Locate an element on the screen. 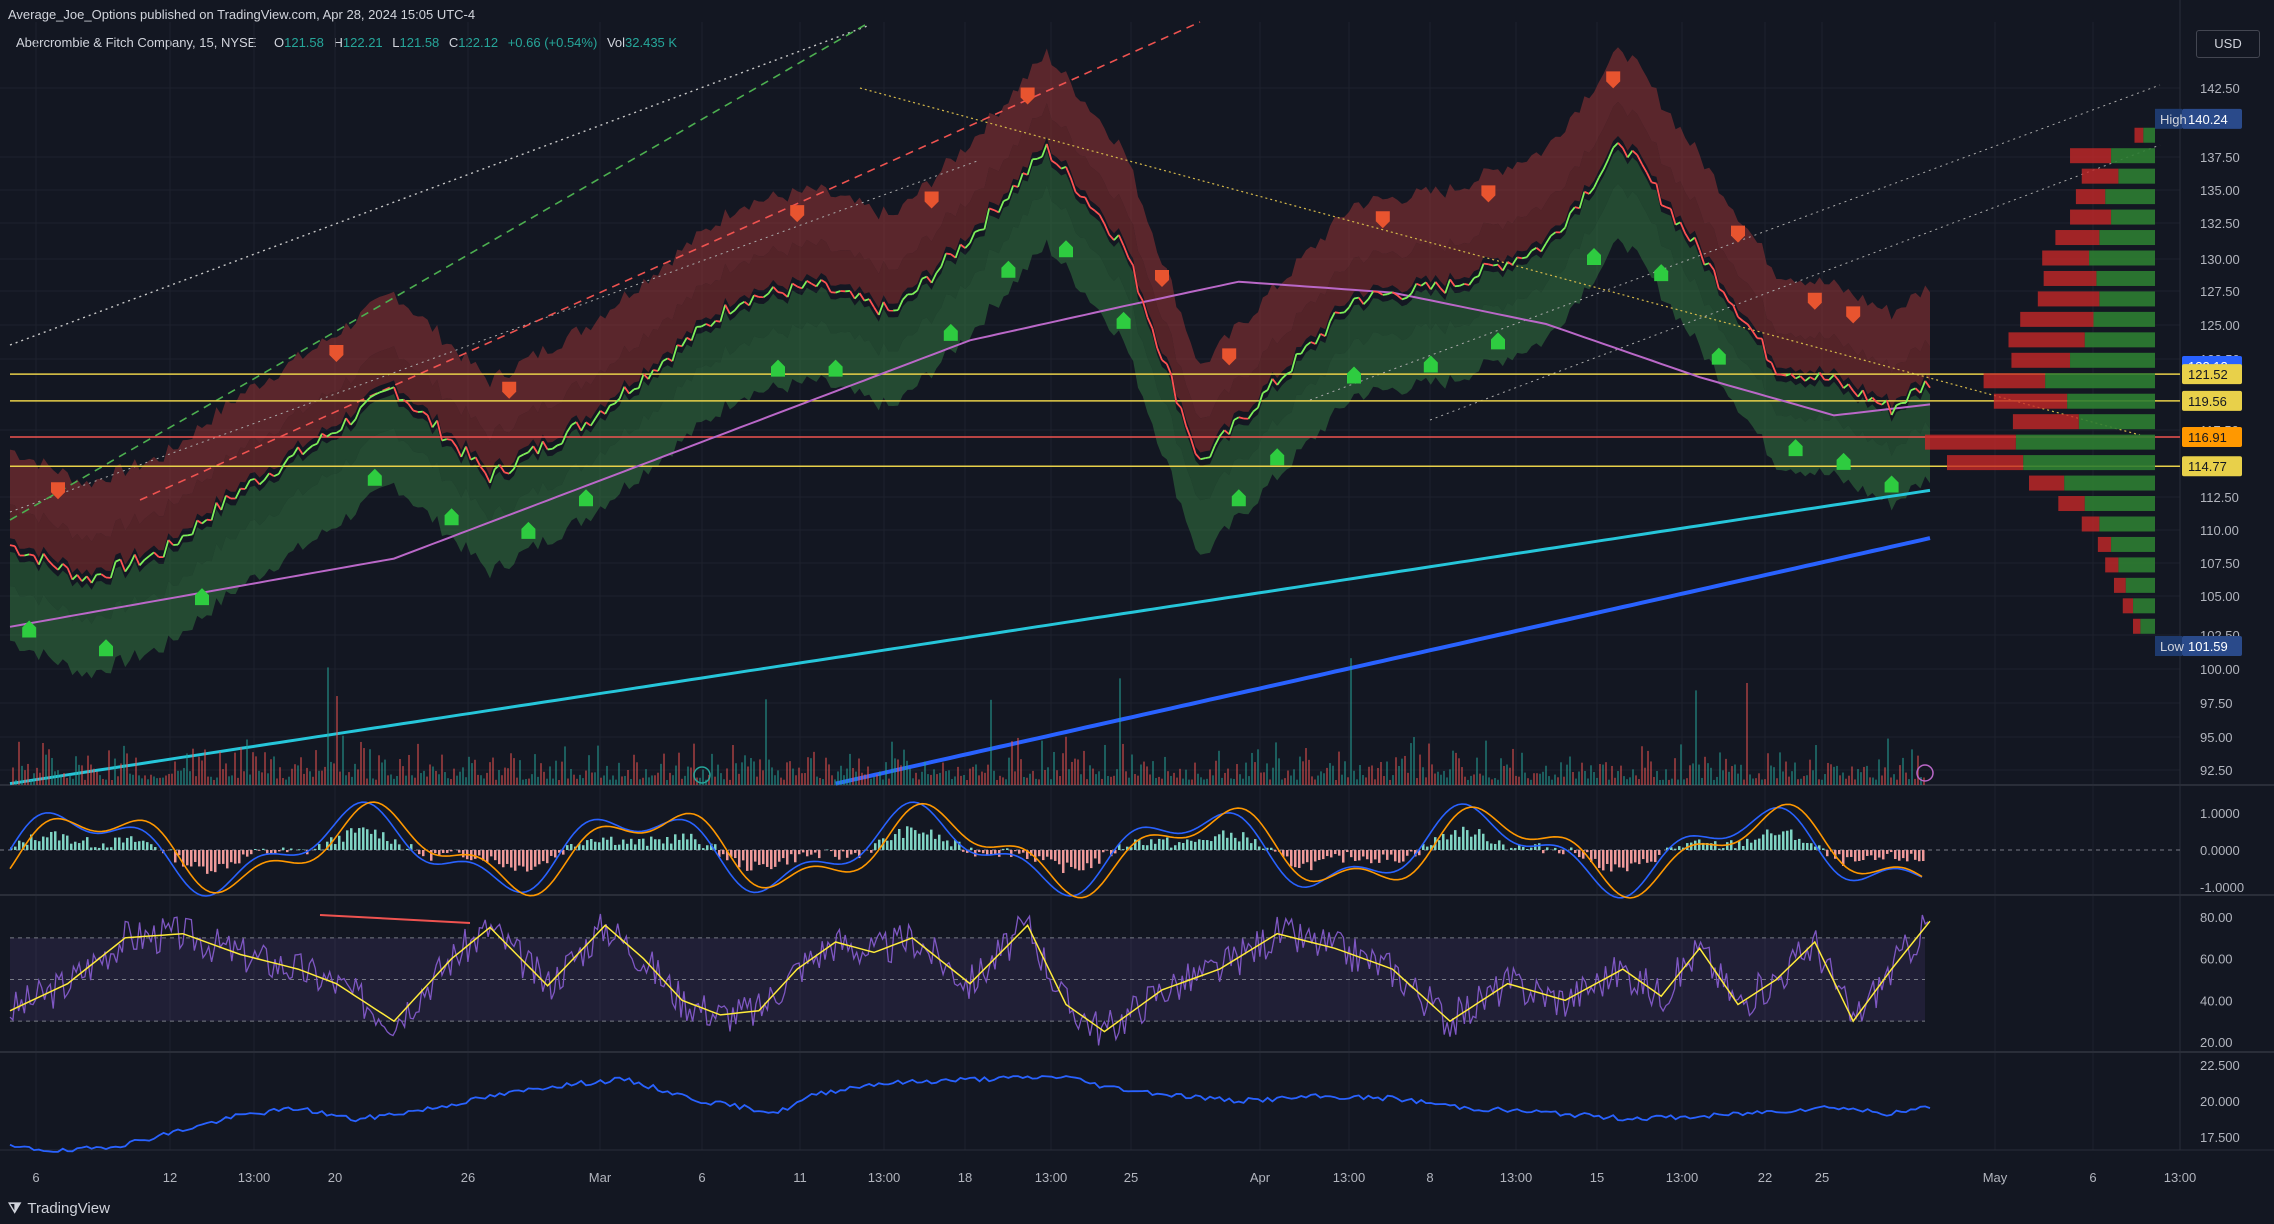  price-tick-label: 105.00 is located at coordinates (2220, 596).